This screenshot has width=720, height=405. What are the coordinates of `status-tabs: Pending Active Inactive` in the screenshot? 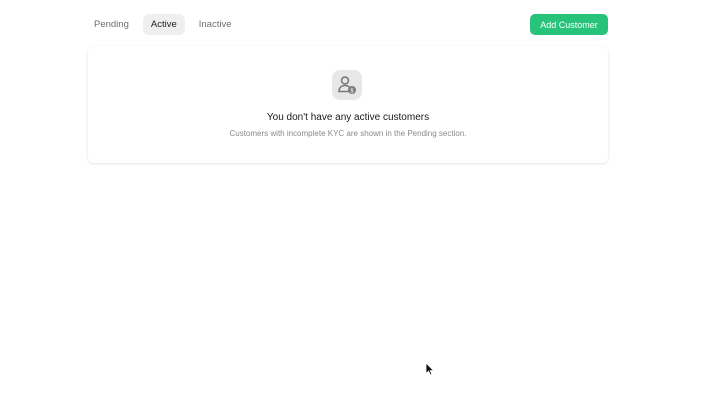 It's located at (163, 24).